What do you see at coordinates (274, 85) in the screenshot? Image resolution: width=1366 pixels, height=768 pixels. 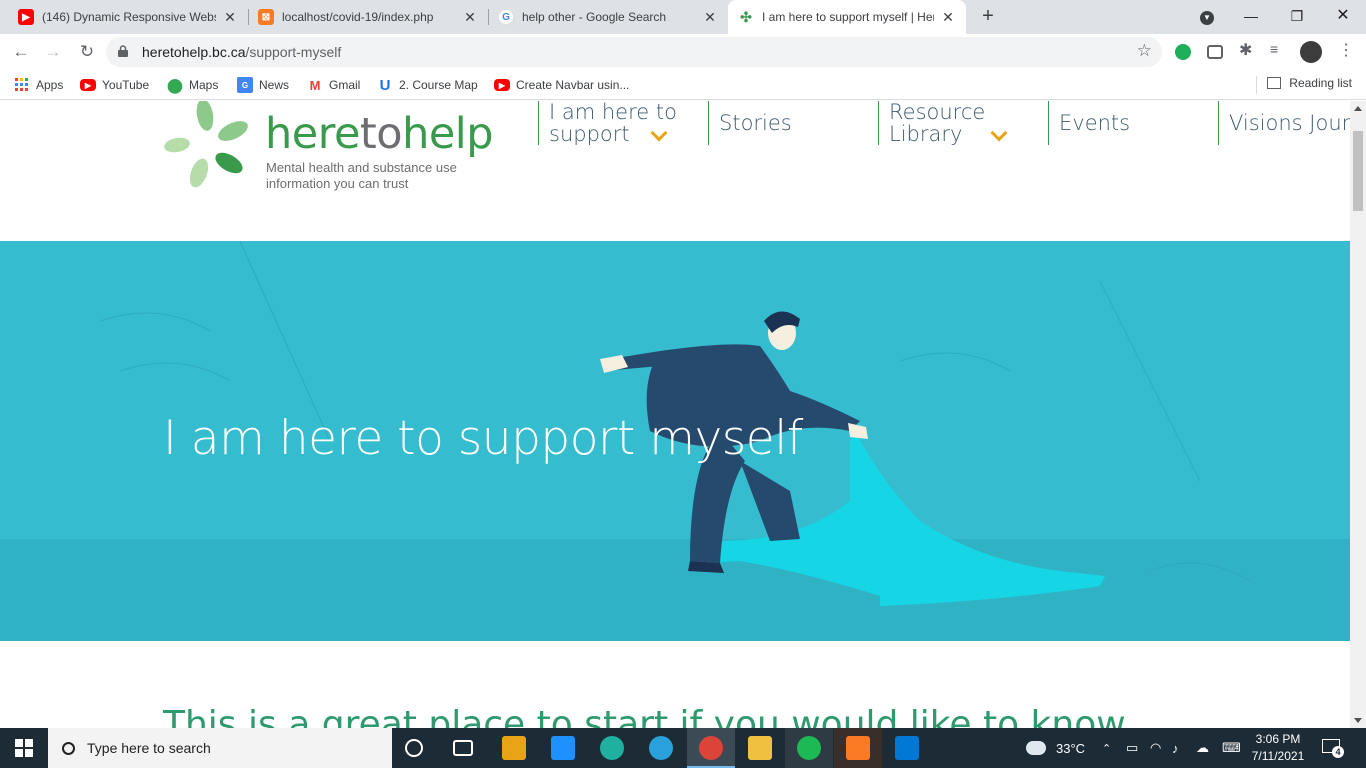 I see `bookmark-label: News` at bounding box center [274, 85].